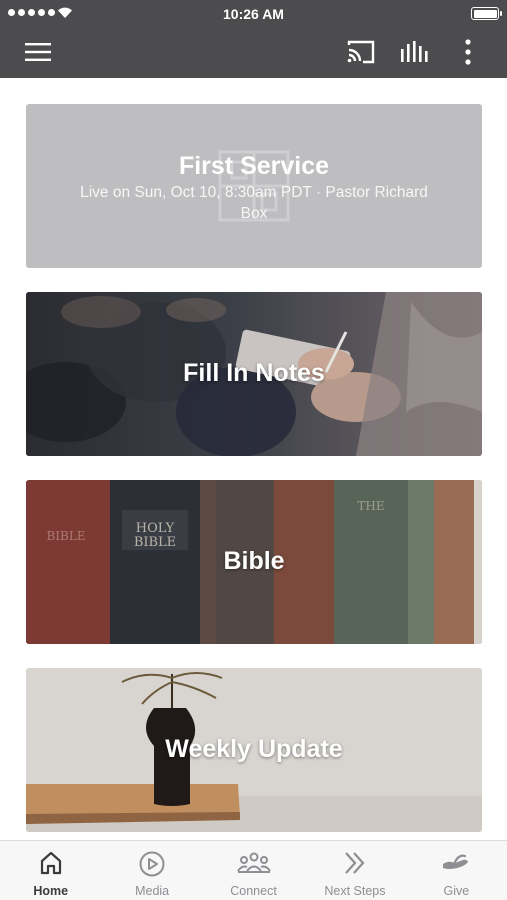 Image resolution: width=507 pixels, height=900 pixels. I want to click on tab-media: Media, so click(151, 870).